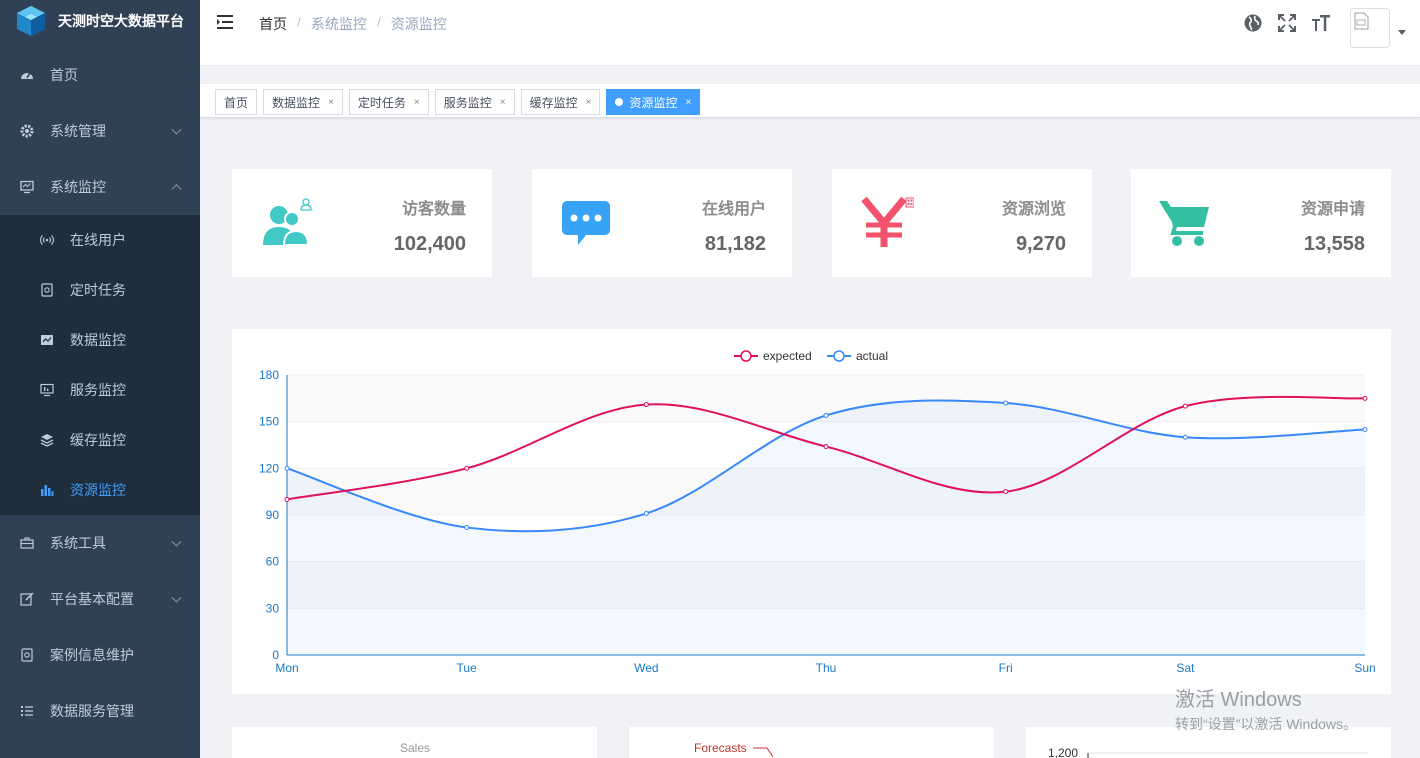 This screenshot has height=758, width=1420. I want to click on fullscreen-icon, so click(1287, 23).